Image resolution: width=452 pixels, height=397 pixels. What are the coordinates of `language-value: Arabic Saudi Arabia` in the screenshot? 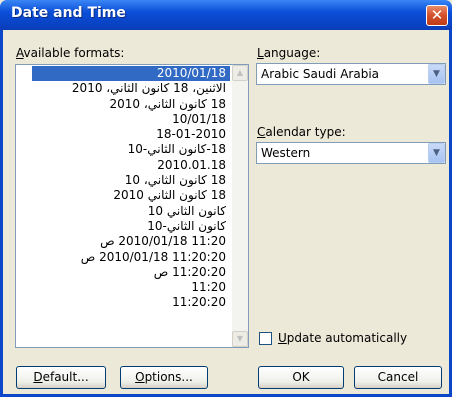 It's located at (320, 74).